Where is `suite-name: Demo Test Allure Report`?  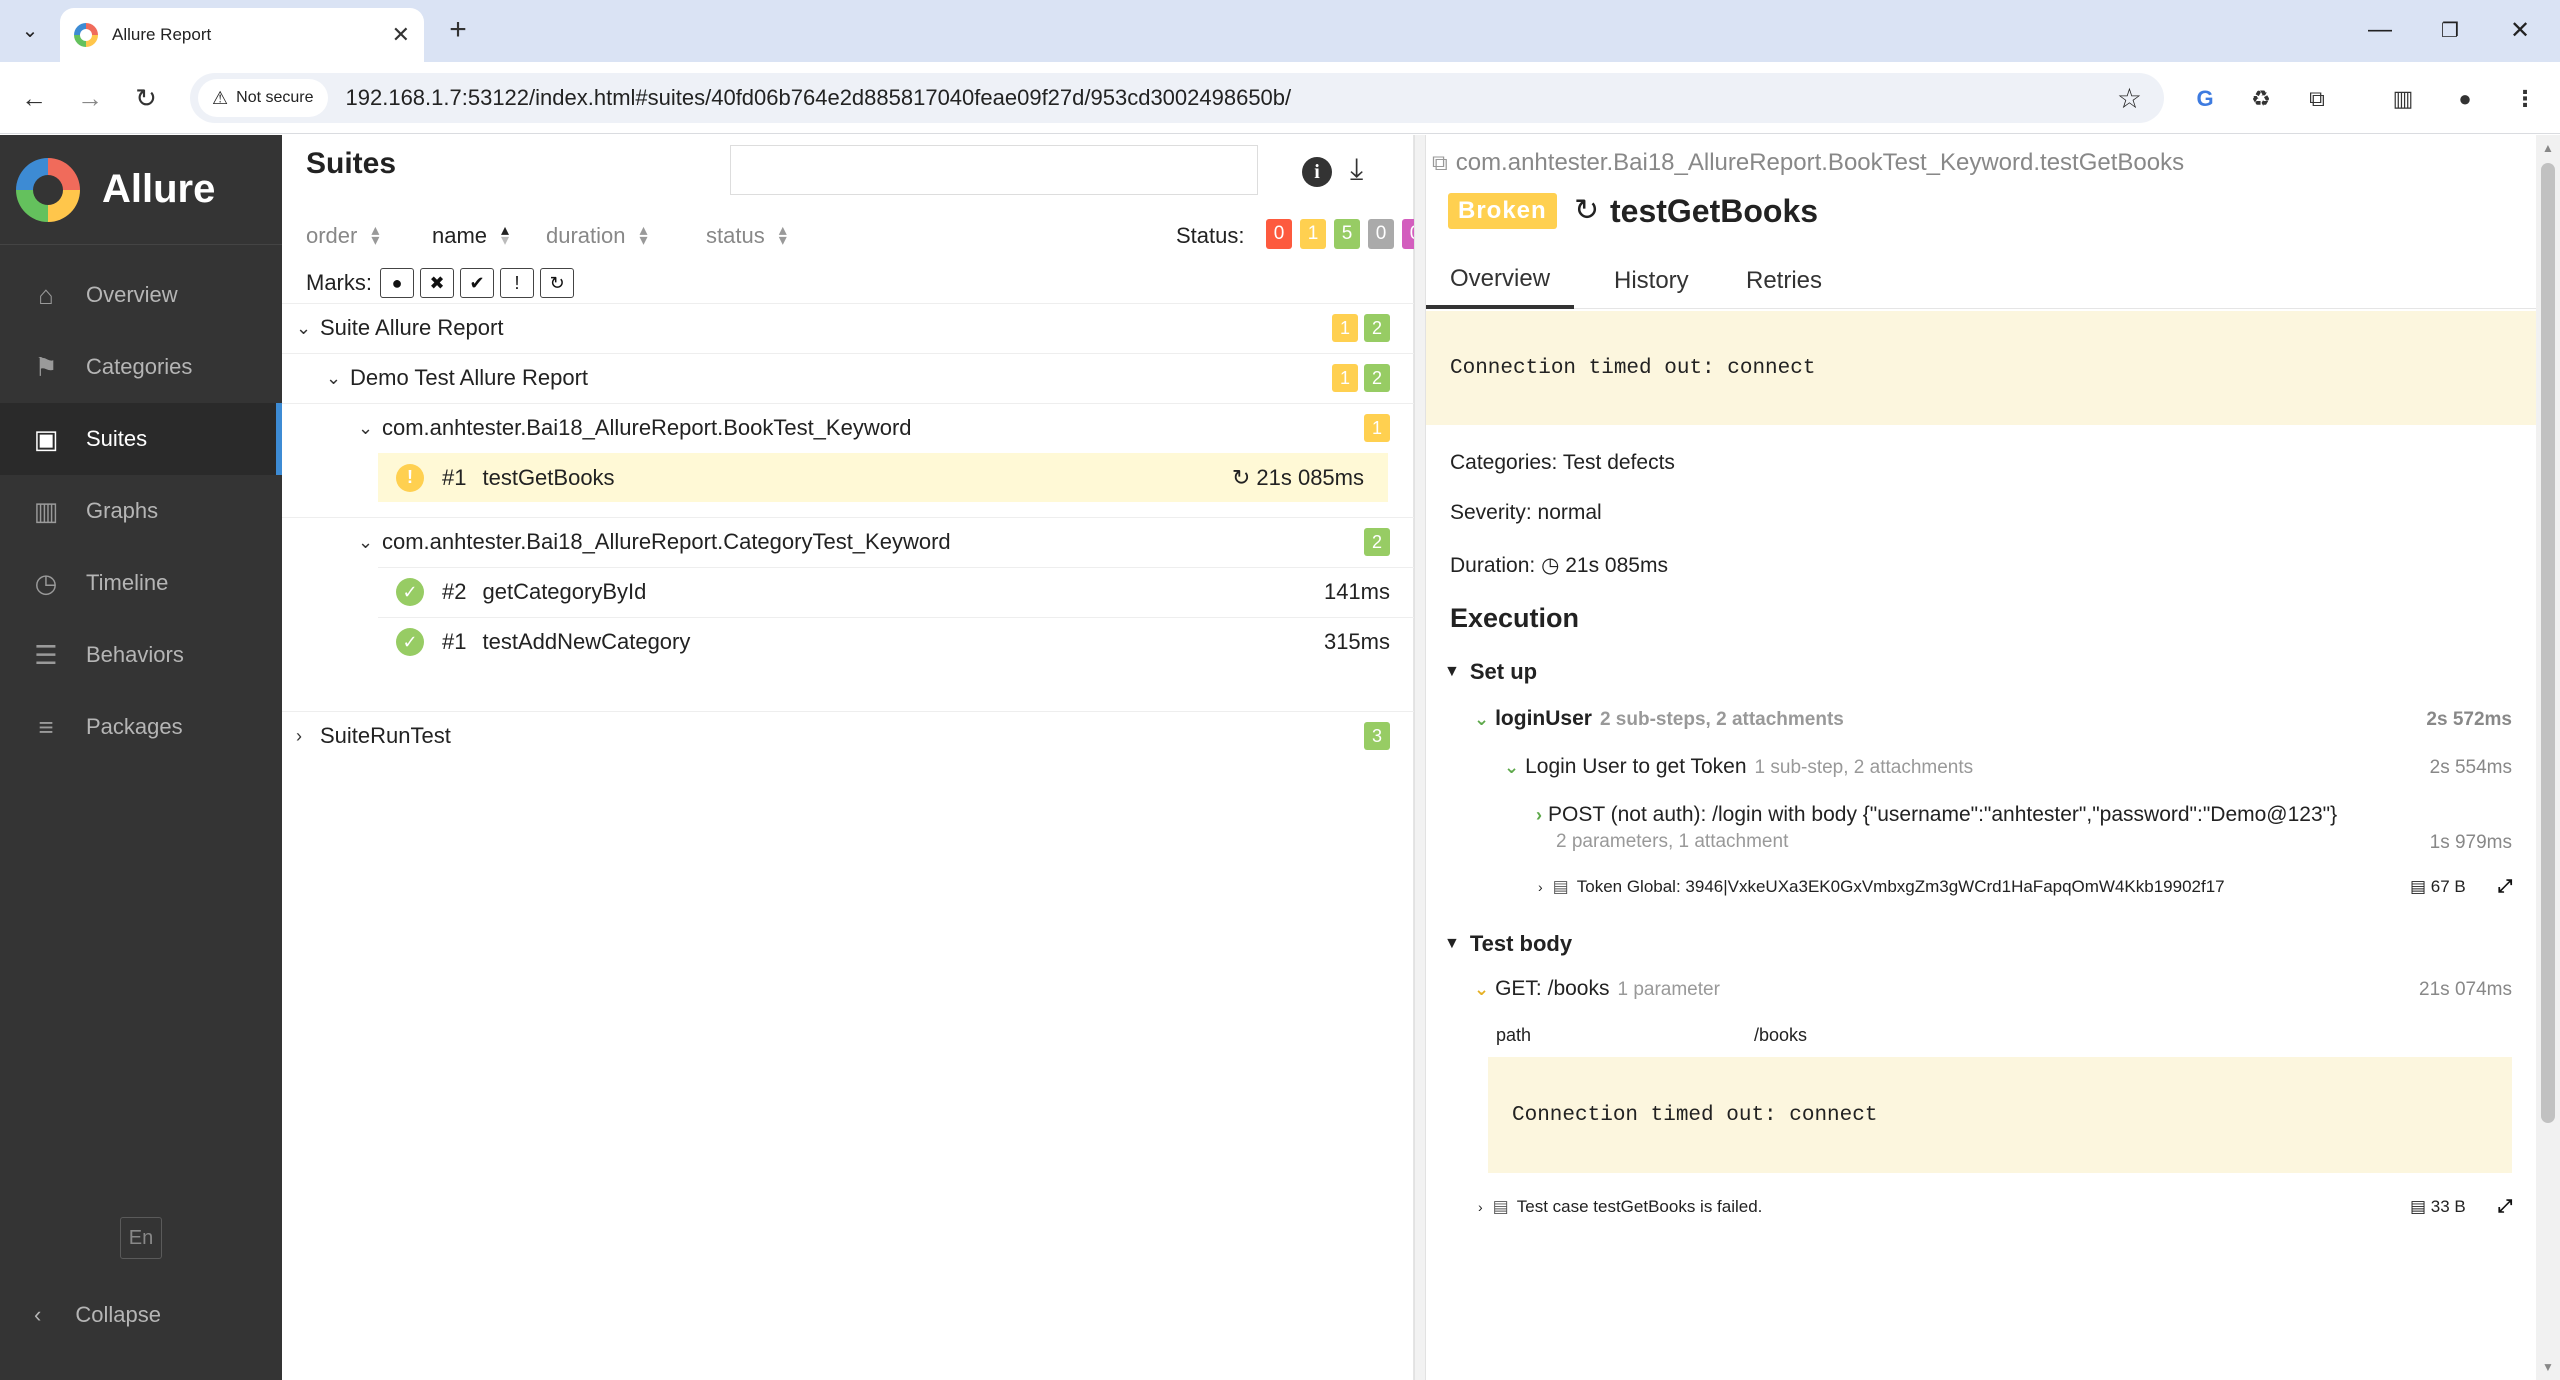 suite-name: Demo Test Allure Report is located at coordinates (469, 377).